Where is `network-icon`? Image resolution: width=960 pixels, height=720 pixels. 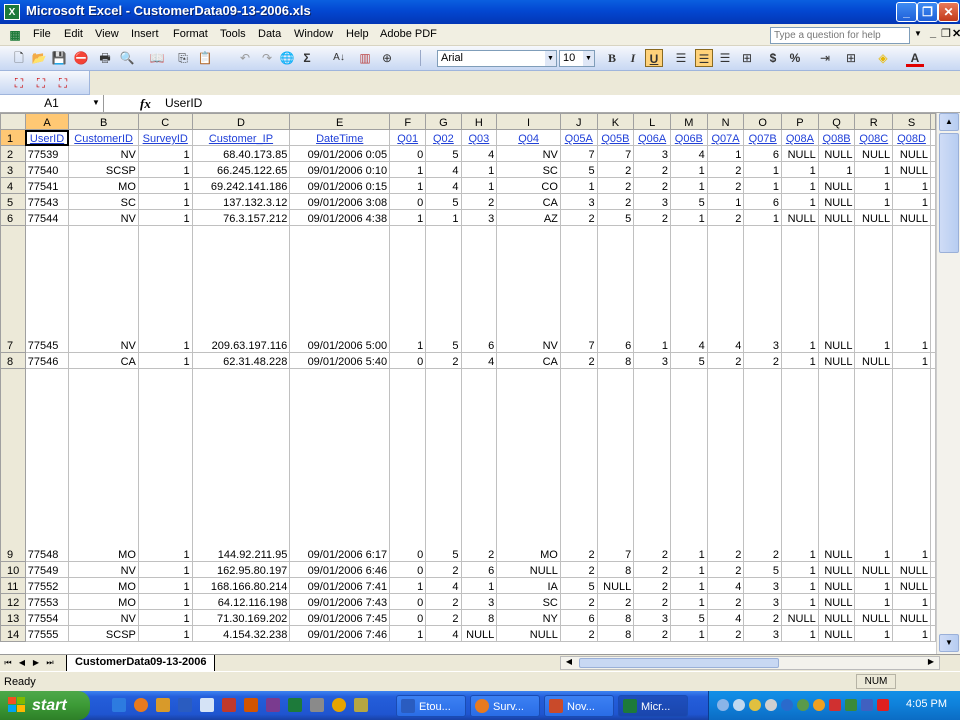
network-icon is located at coordinates (723, 705).